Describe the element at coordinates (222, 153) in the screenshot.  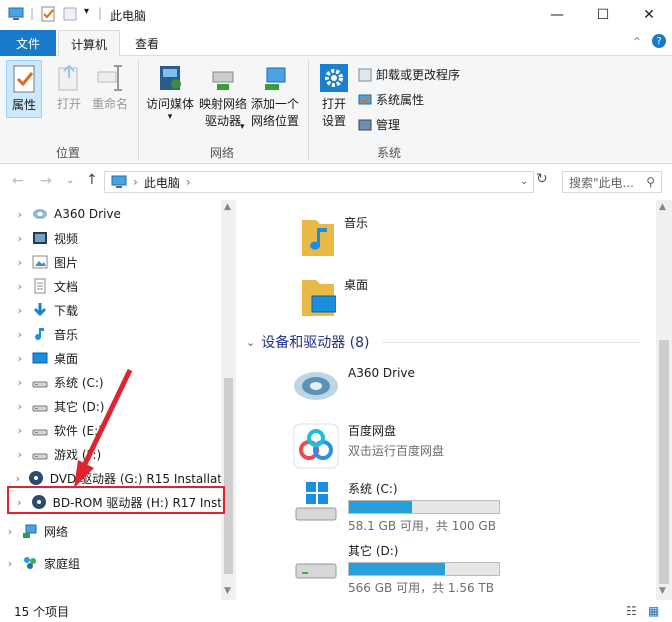
I see `group-network-label: 网络` at that location.